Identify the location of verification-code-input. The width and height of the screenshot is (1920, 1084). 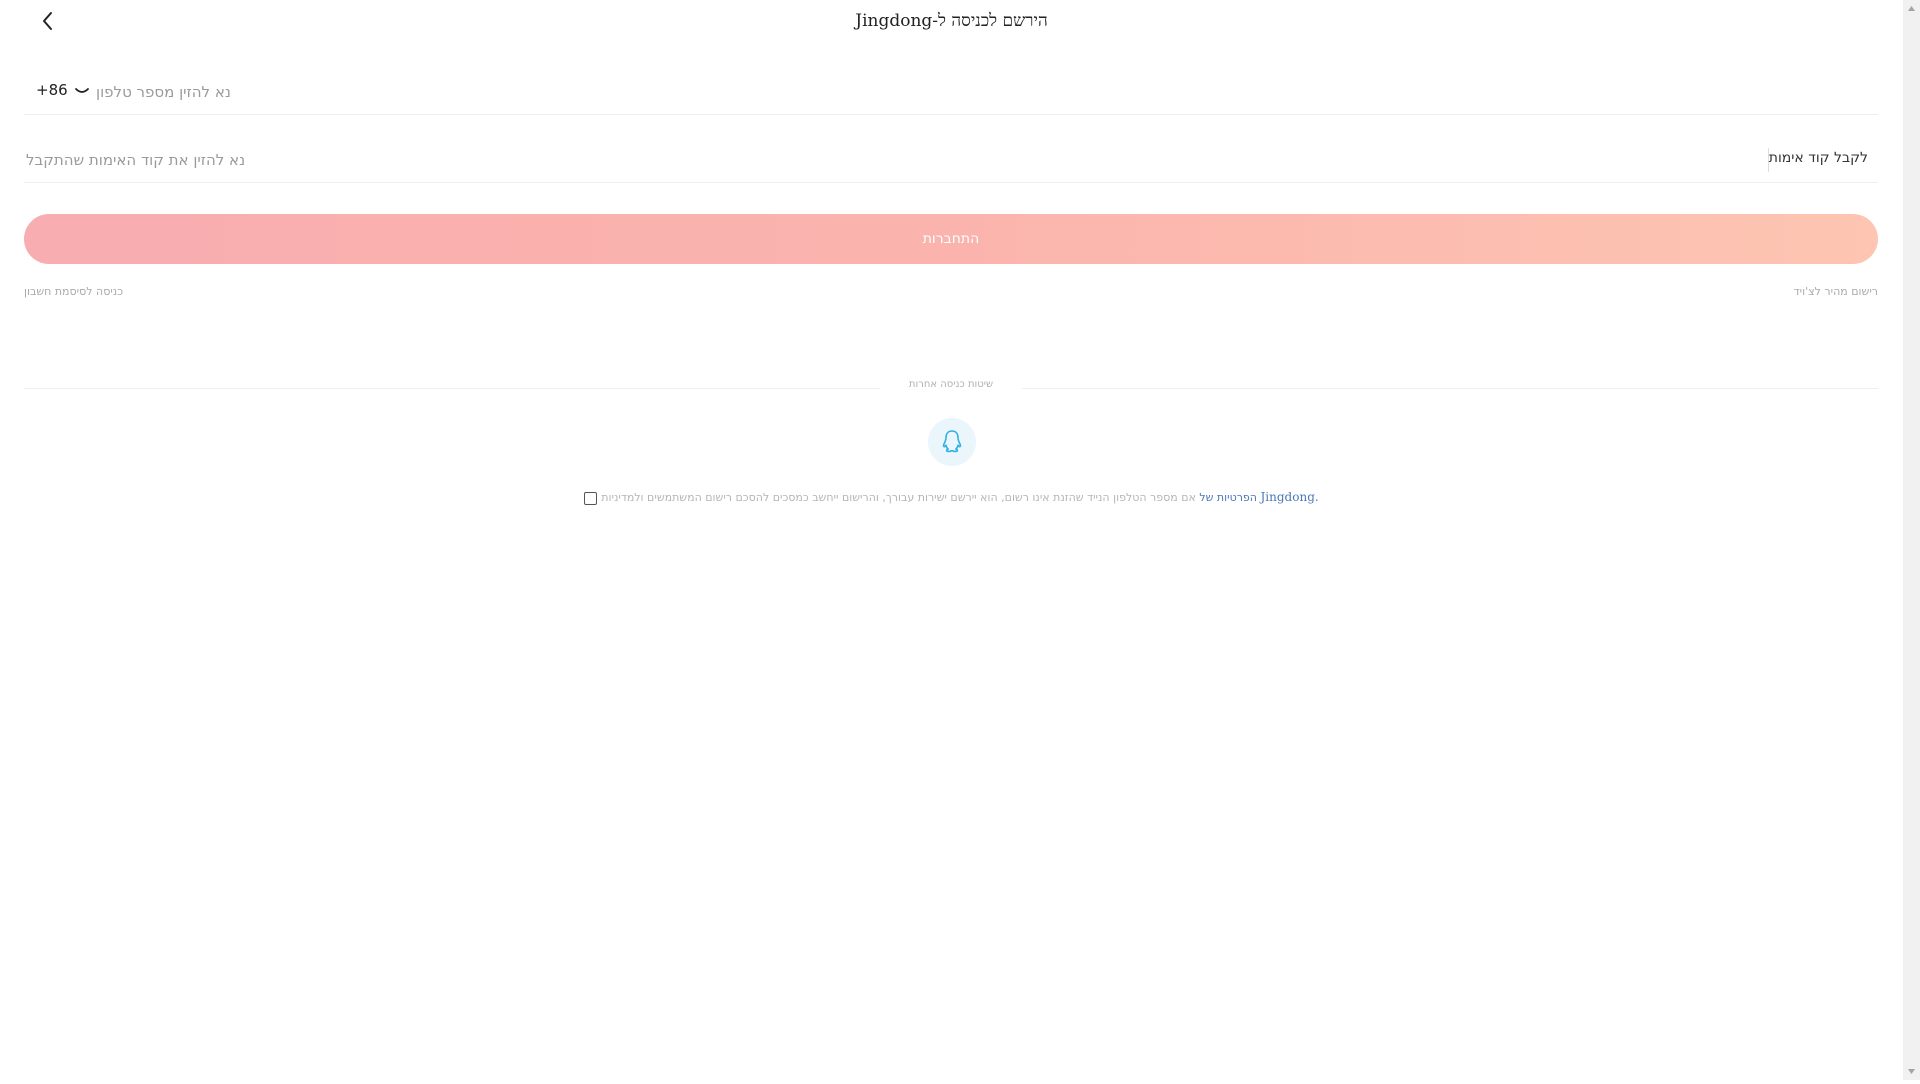
(876, 160).